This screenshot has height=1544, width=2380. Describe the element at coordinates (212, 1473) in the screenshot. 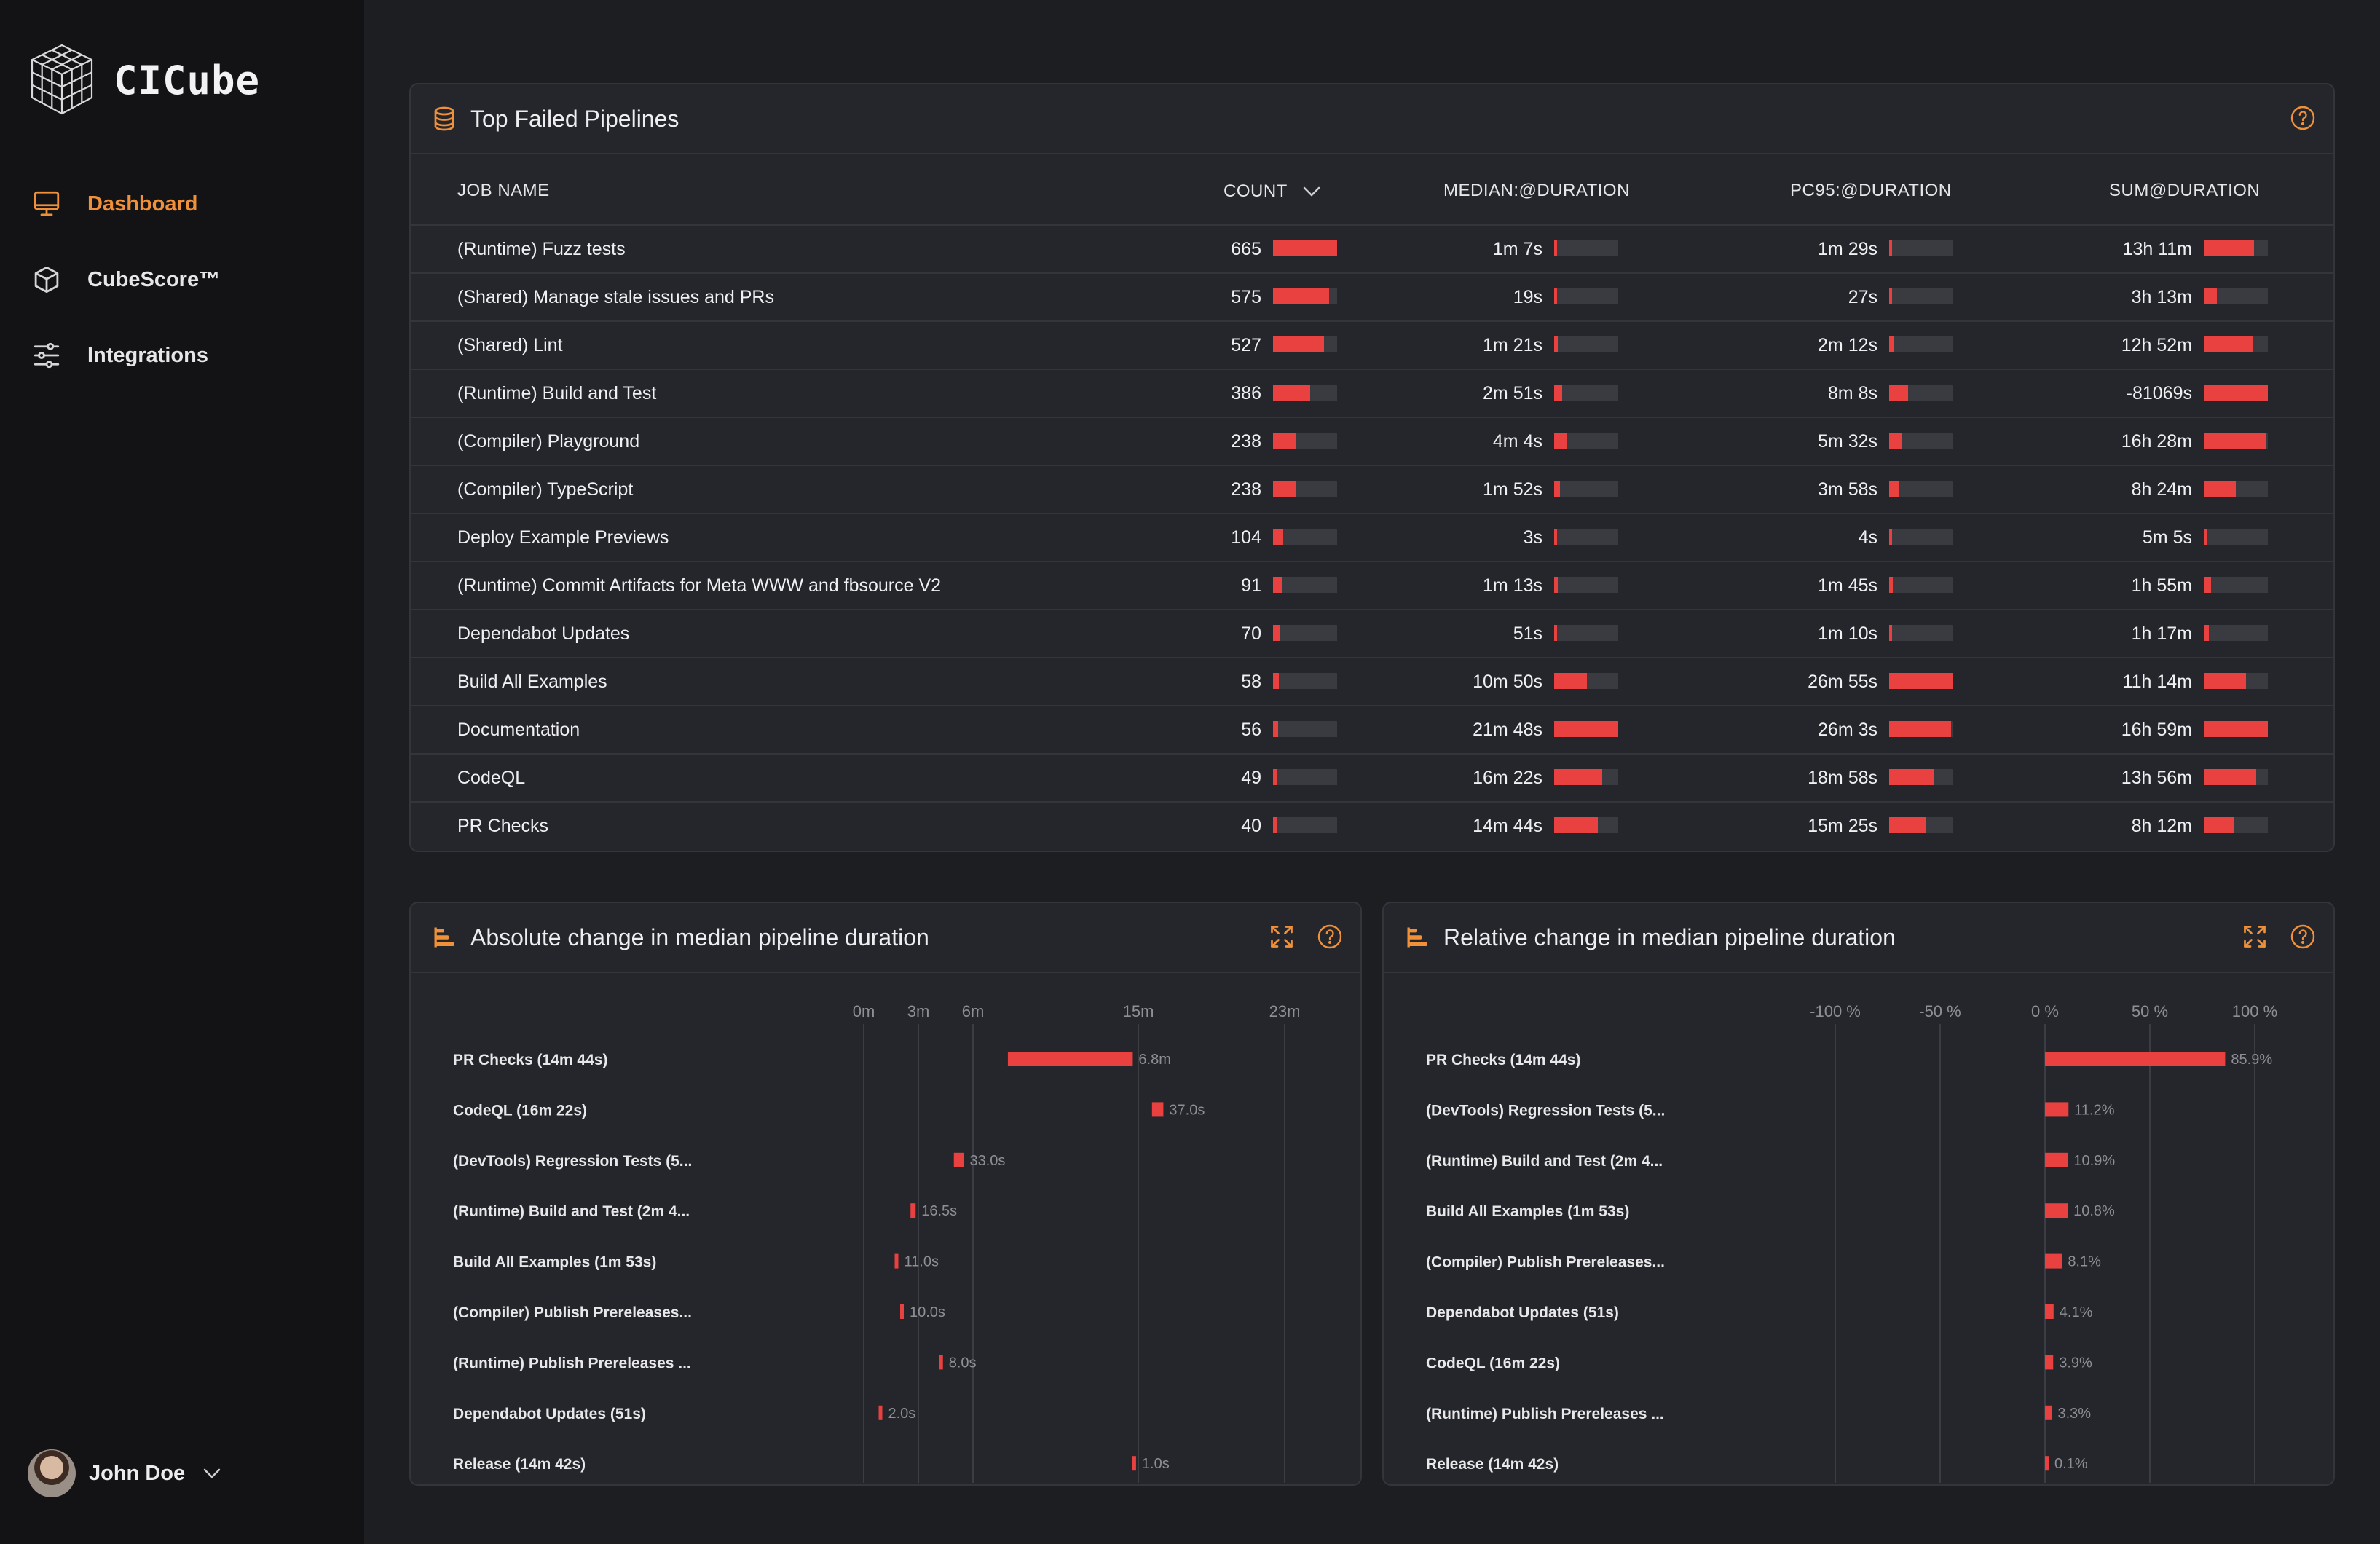

I see `chevron-down-icon` at that location.